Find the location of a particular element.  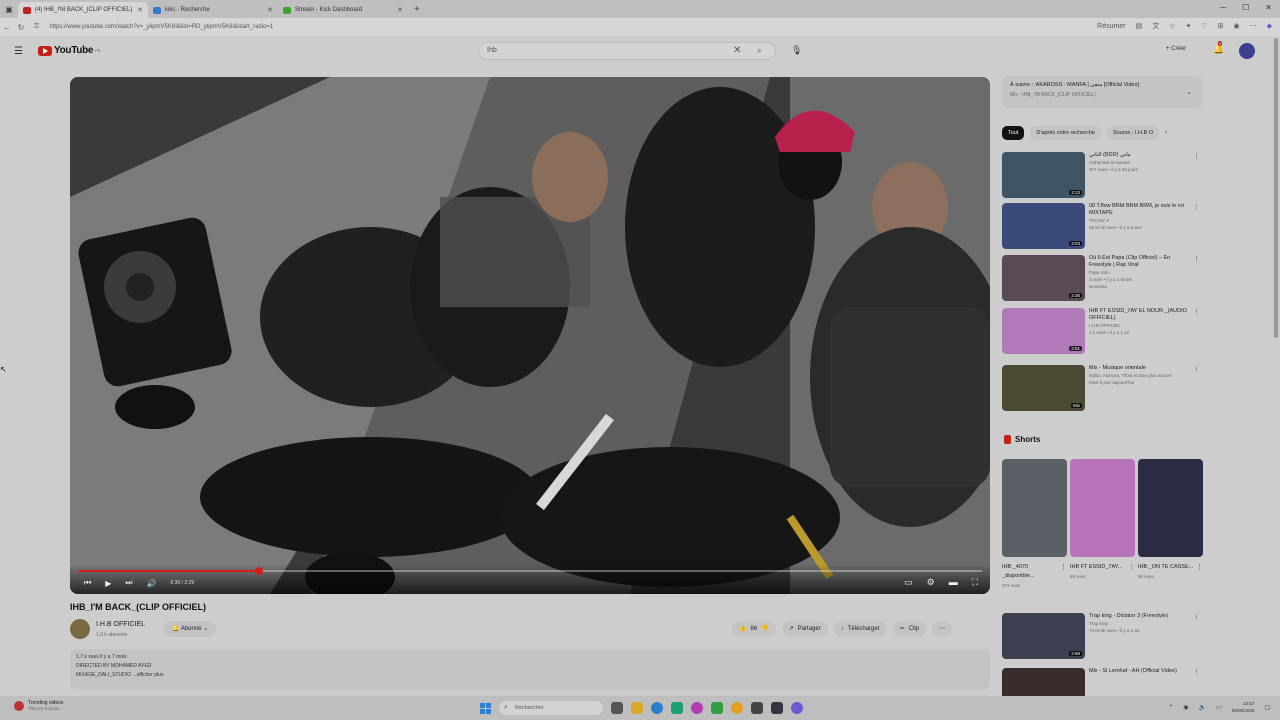

clear-search-icon: ✕ is located at coordinates (737, 50).